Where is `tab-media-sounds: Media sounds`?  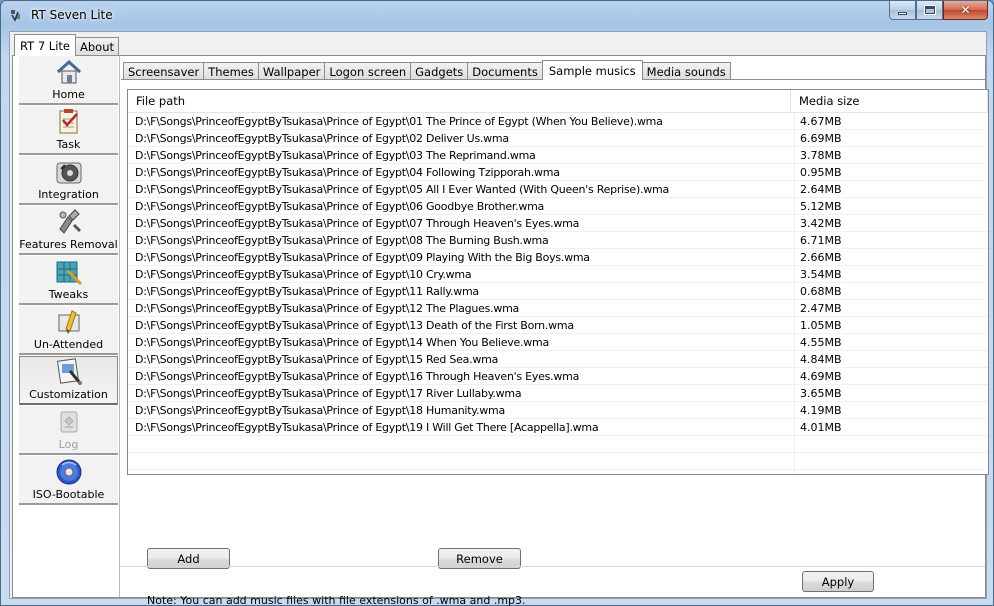 tab-media-sounds: Media sounds is located at coordinates (686, 71).